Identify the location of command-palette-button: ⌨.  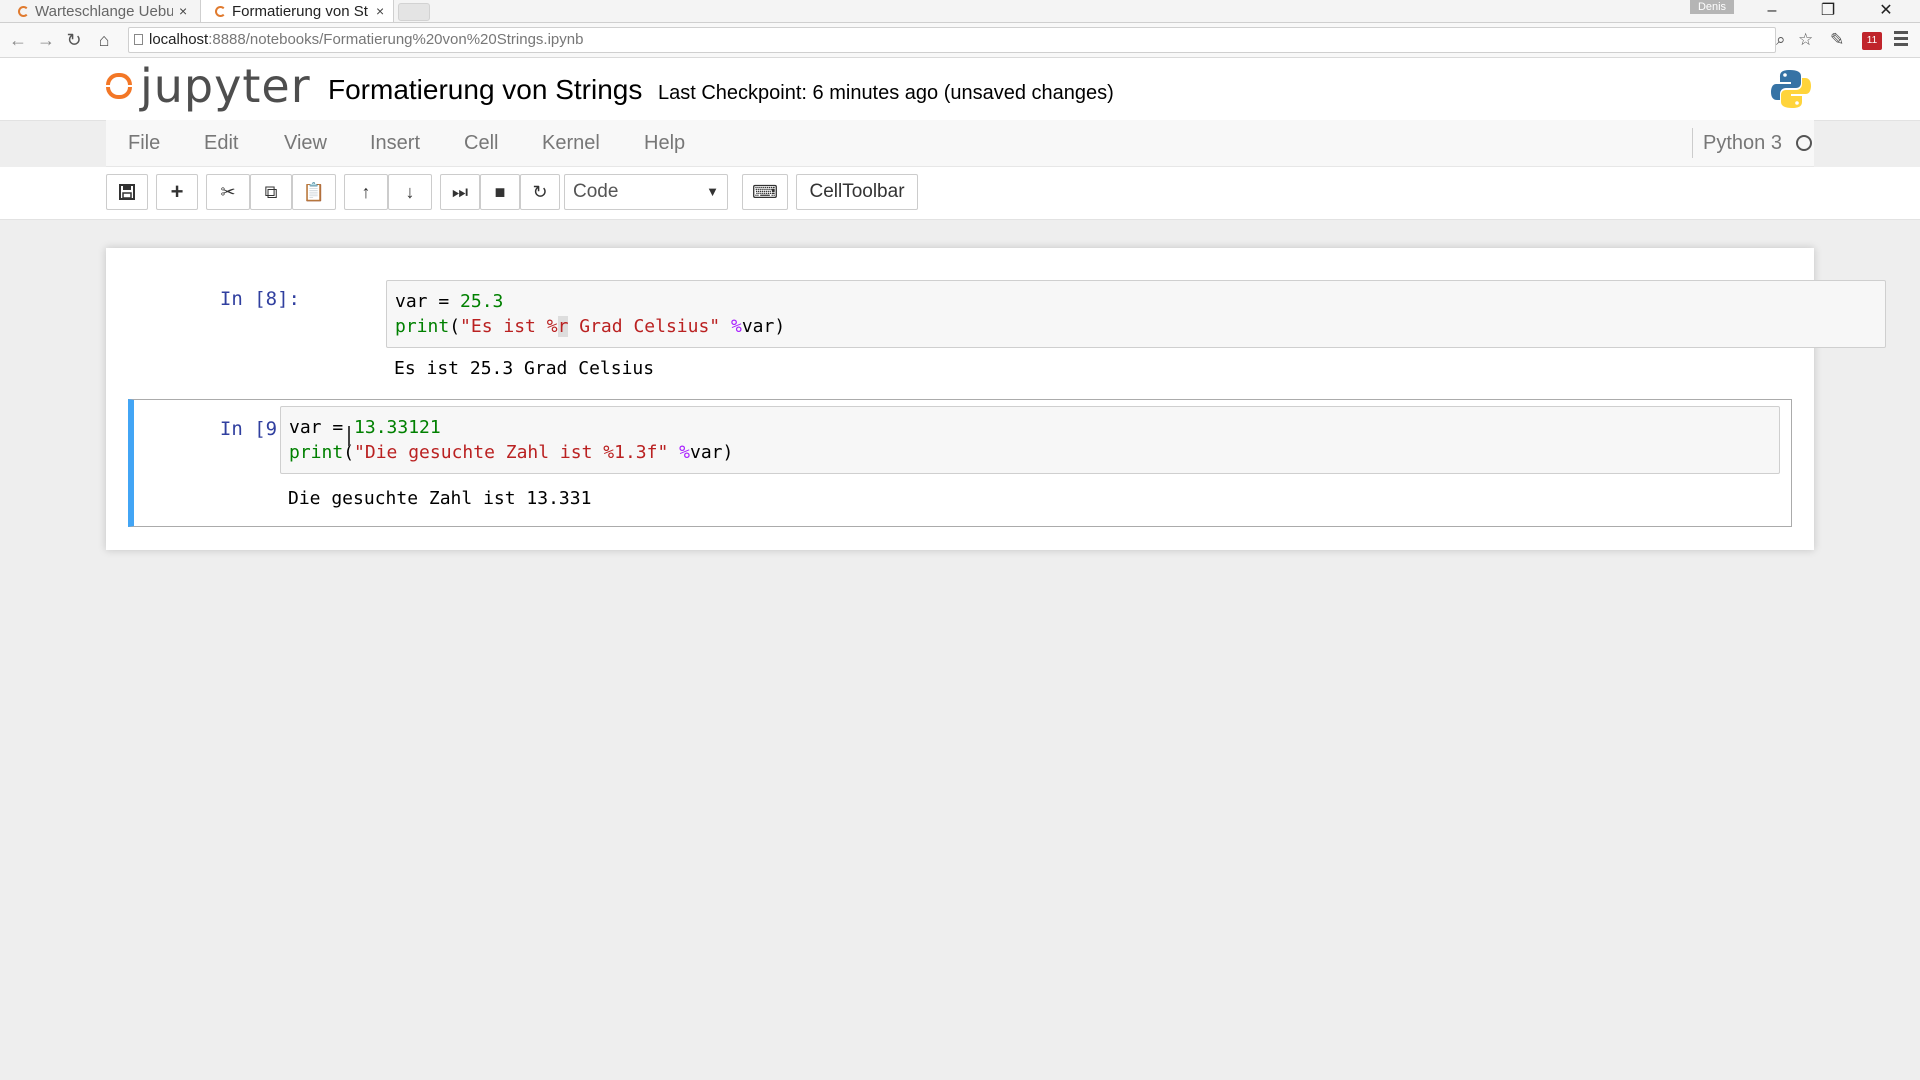
(765, 192).